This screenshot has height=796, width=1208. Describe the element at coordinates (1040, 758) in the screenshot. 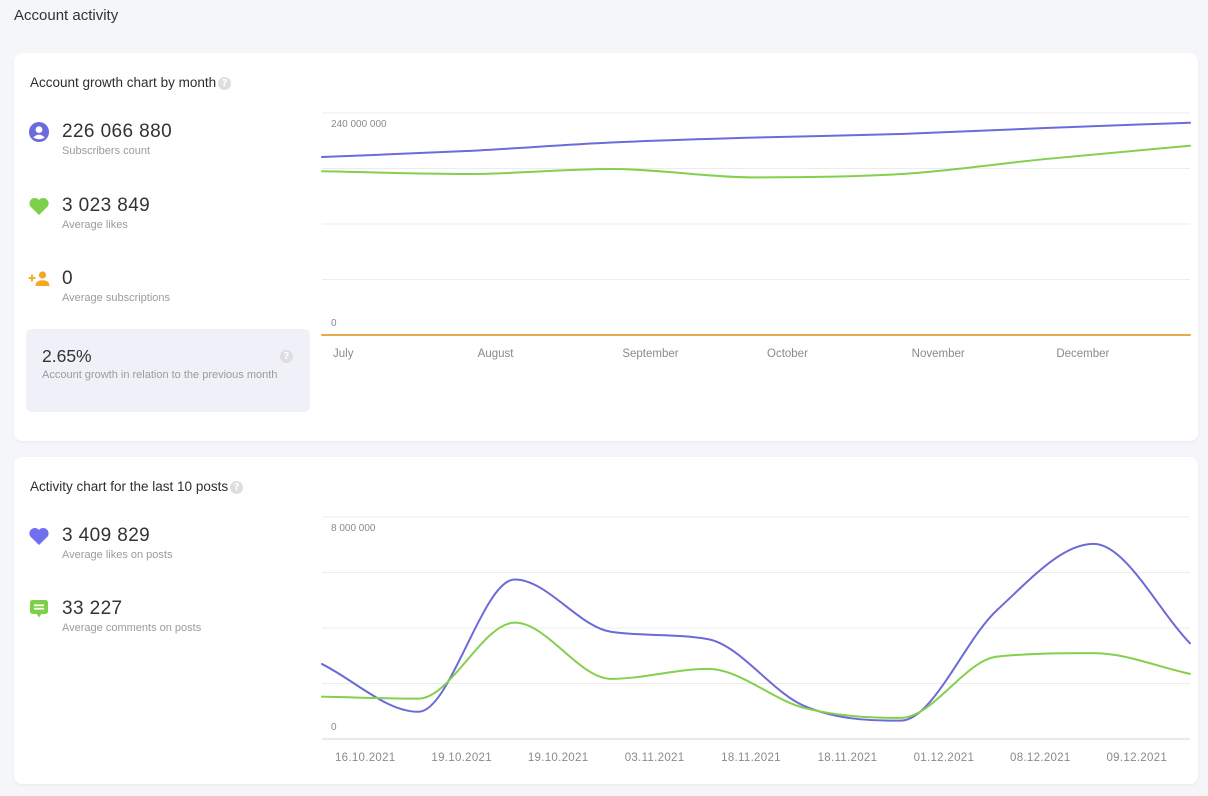

I see `x-tick-label: 08.12.2021` at that location.